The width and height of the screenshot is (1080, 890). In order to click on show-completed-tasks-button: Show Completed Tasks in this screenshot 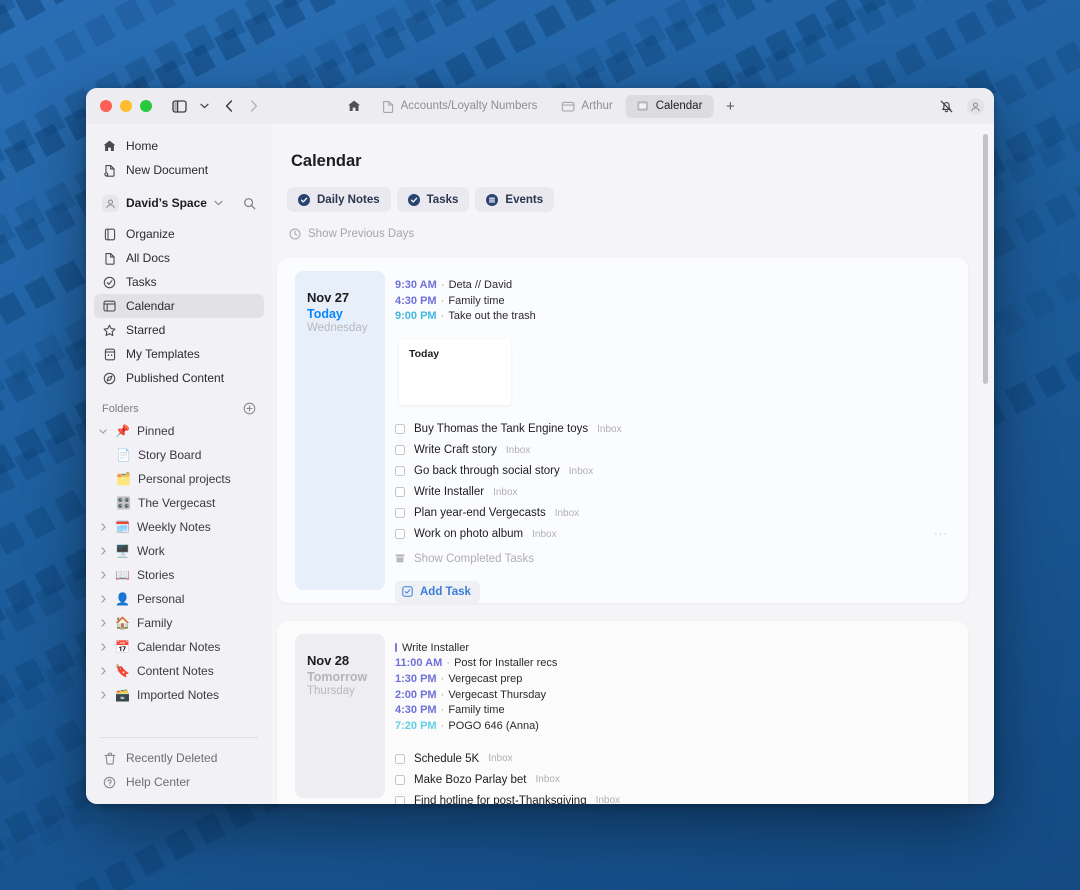, I will do `click(681, 559)`.